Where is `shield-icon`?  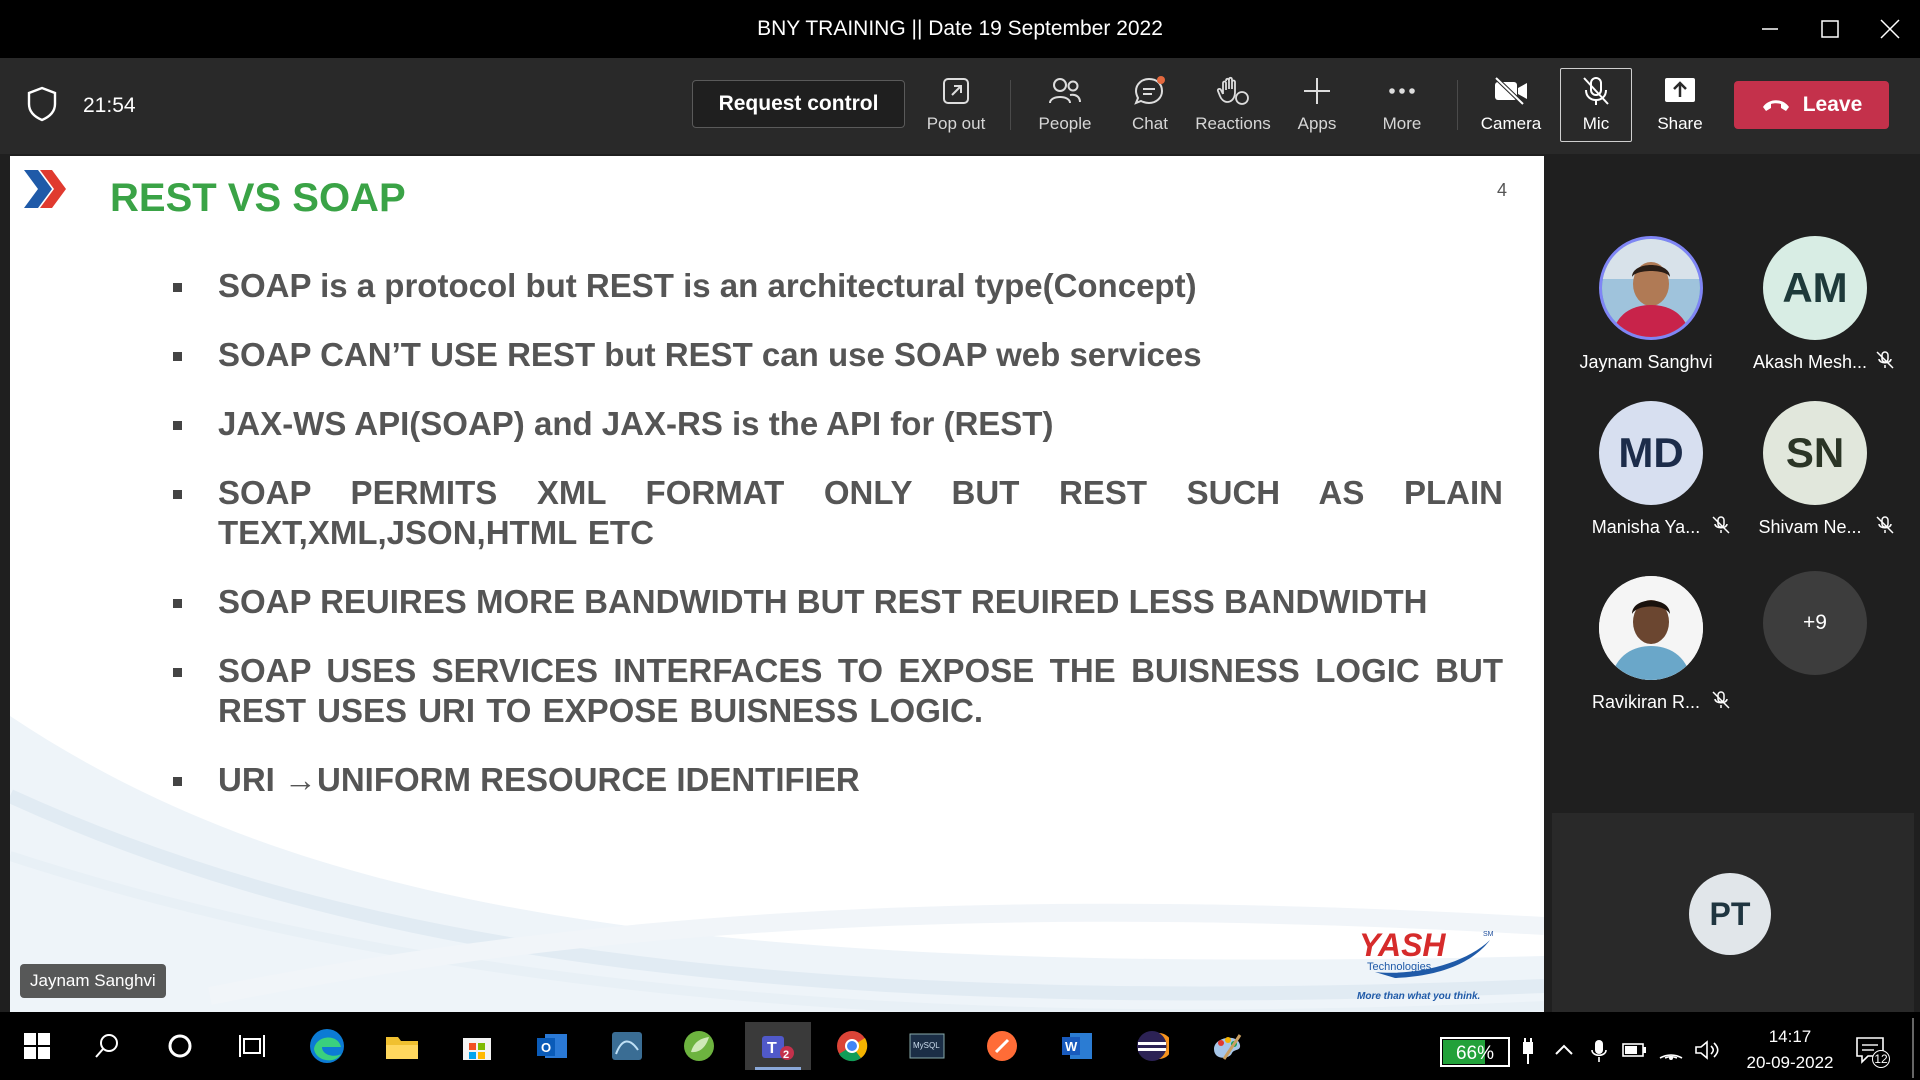
shield-icon is located at coordinates (42, 106).